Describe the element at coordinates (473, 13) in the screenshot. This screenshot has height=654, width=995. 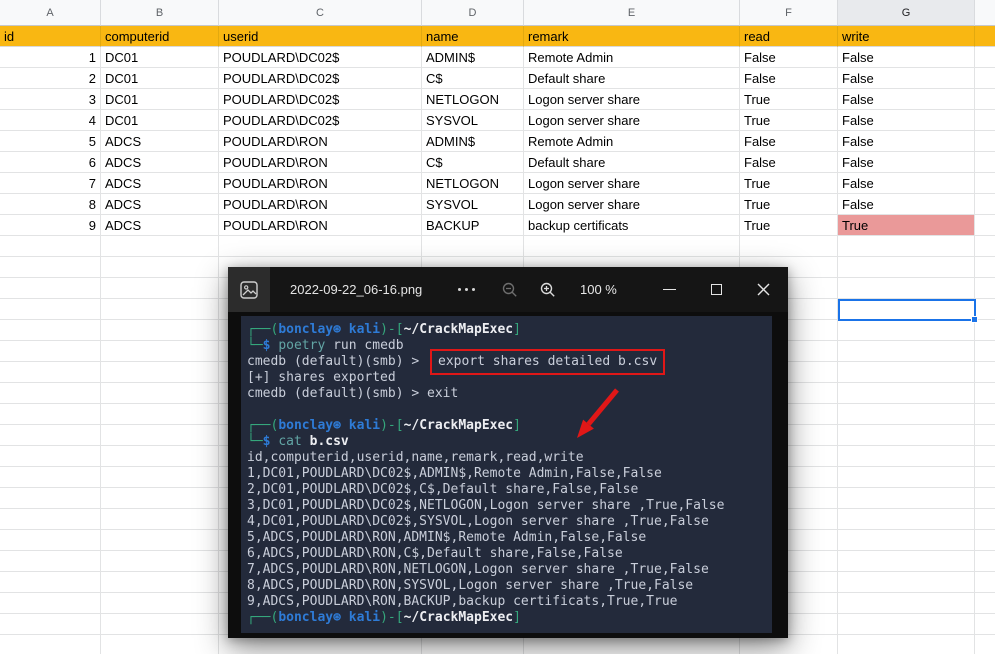
I see `column-header-D: D` at that location.